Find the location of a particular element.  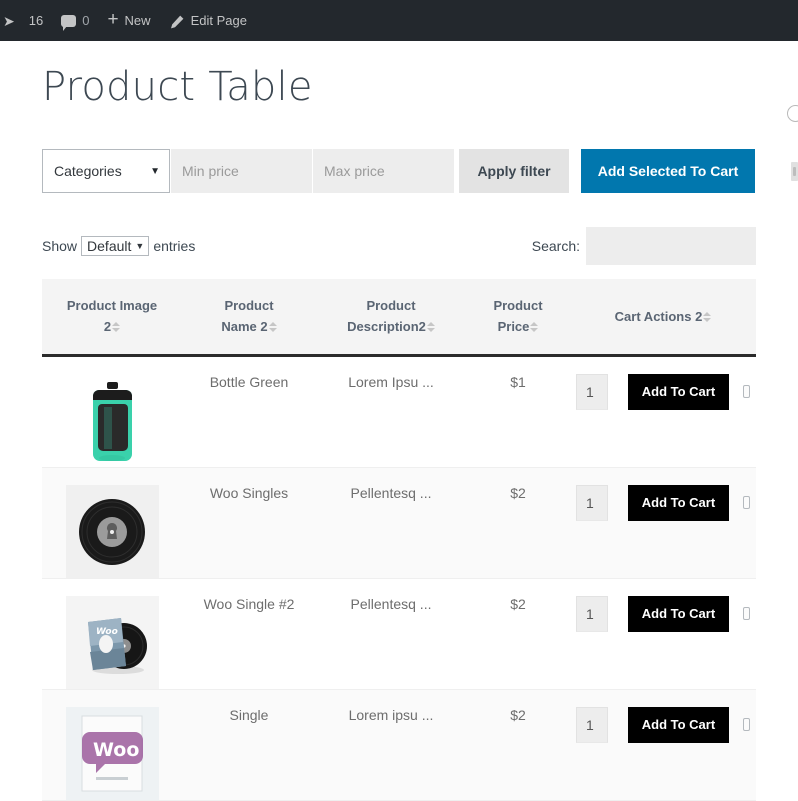

green-water-bottle-icon is located at coordinates (112, 420).